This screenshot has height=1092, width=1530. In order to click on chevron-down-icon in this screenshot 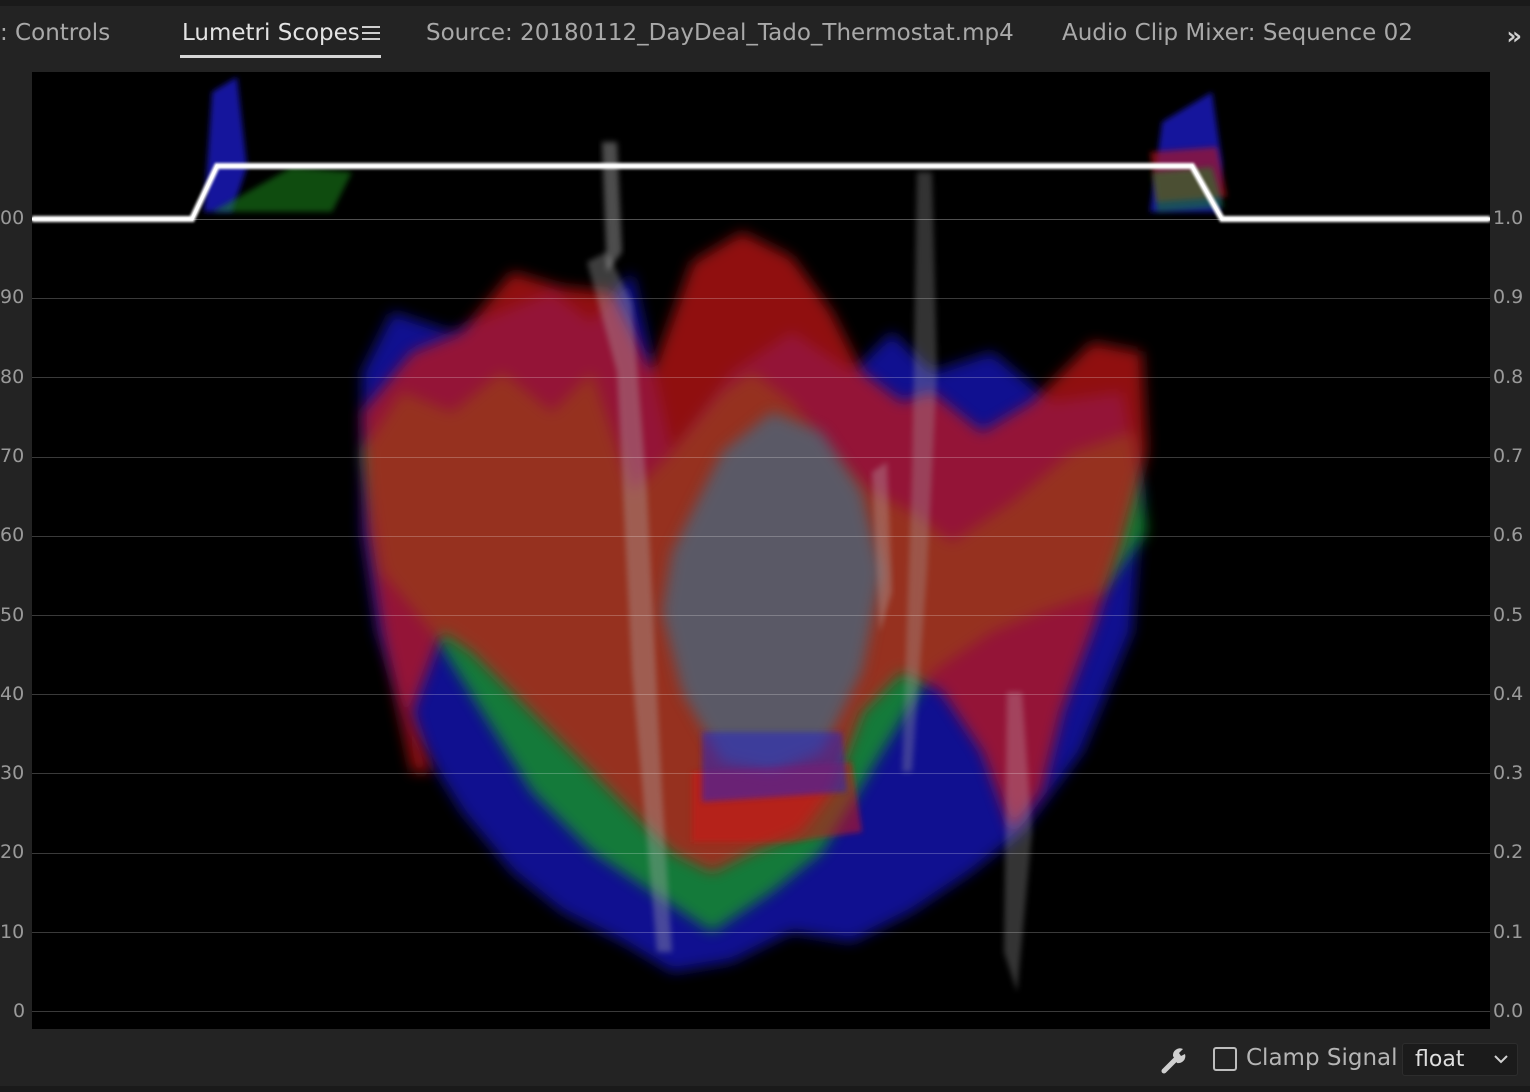, I will do `click(1501, 1059)`.